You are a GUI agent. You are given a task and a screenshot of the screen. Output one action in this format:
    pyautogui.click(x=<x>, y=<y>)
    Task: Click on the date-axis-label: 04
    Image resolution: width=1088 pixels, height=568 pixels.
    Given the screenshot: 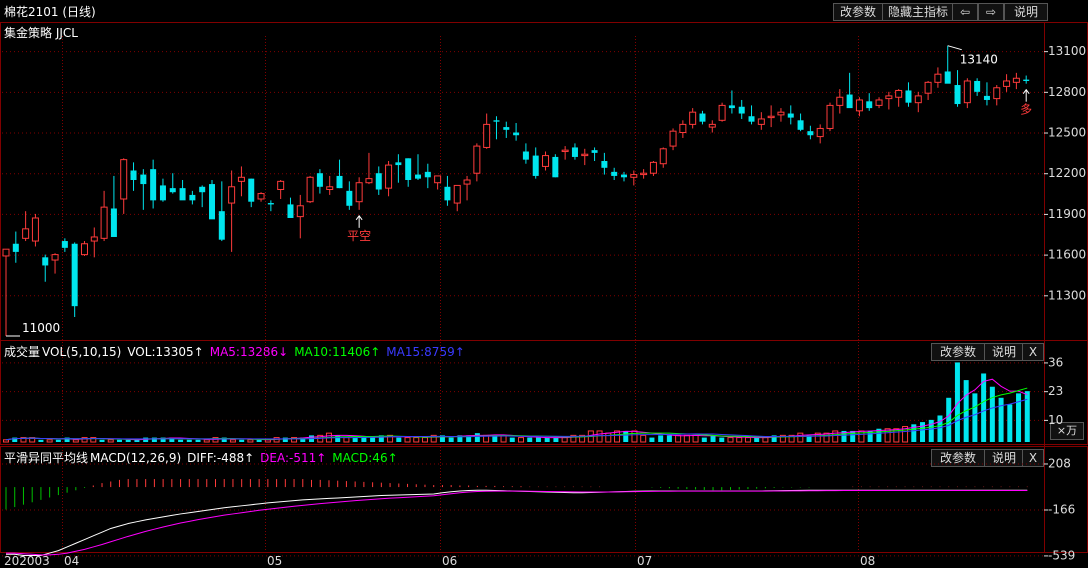 What is the action you would take?
    pyautogui.click(x=71, y=561)
    